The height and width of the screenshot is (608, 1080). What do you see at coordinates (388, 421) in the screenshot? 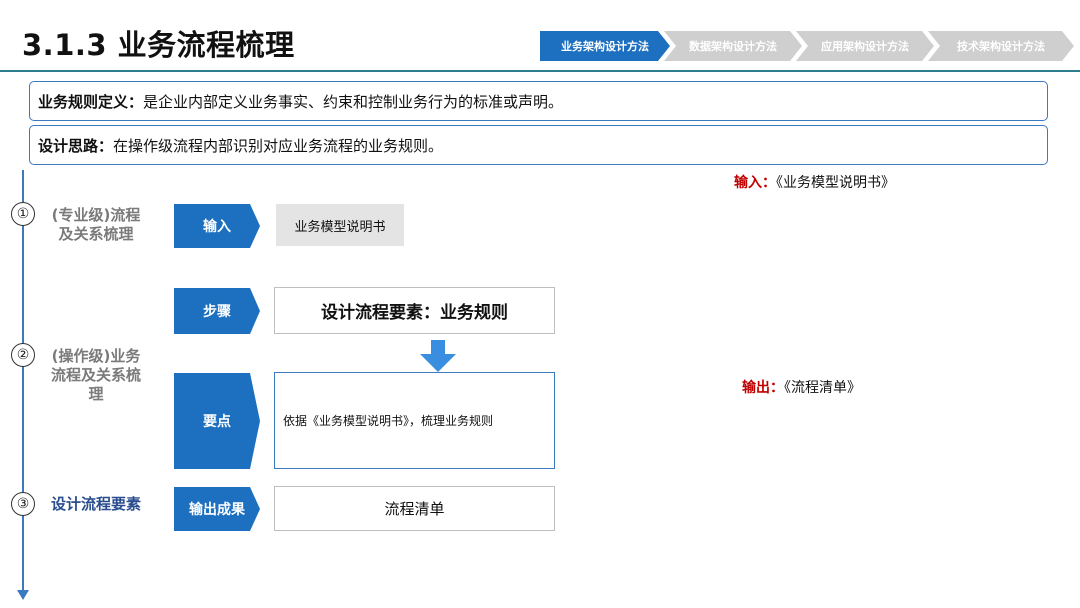
I see `keypoint-content: 依据《业务模型说明书》，梳理业务规则` at bounding box center [388, 421].